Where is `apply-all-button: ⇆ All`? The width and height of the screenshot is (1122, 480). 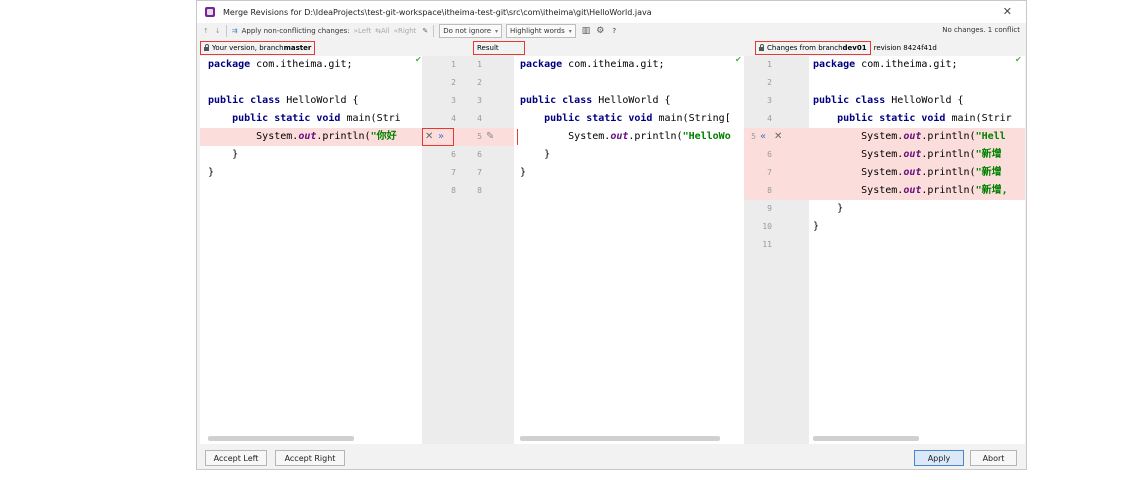 apply-all-button: ⇆ All is located at coordinates (382, 31).